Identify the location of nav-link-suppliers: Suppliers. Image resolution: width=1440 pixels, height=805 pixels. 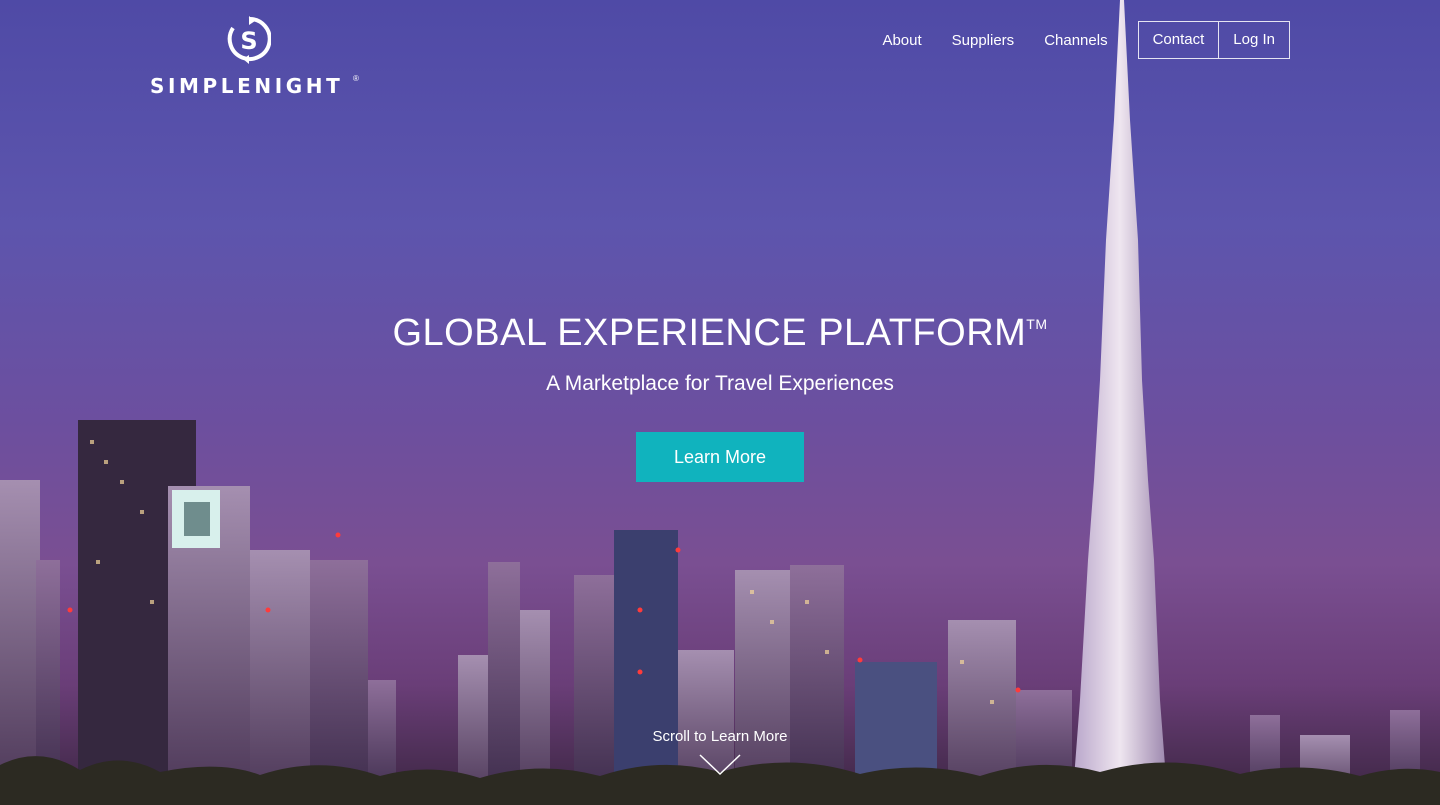
(983, 40).